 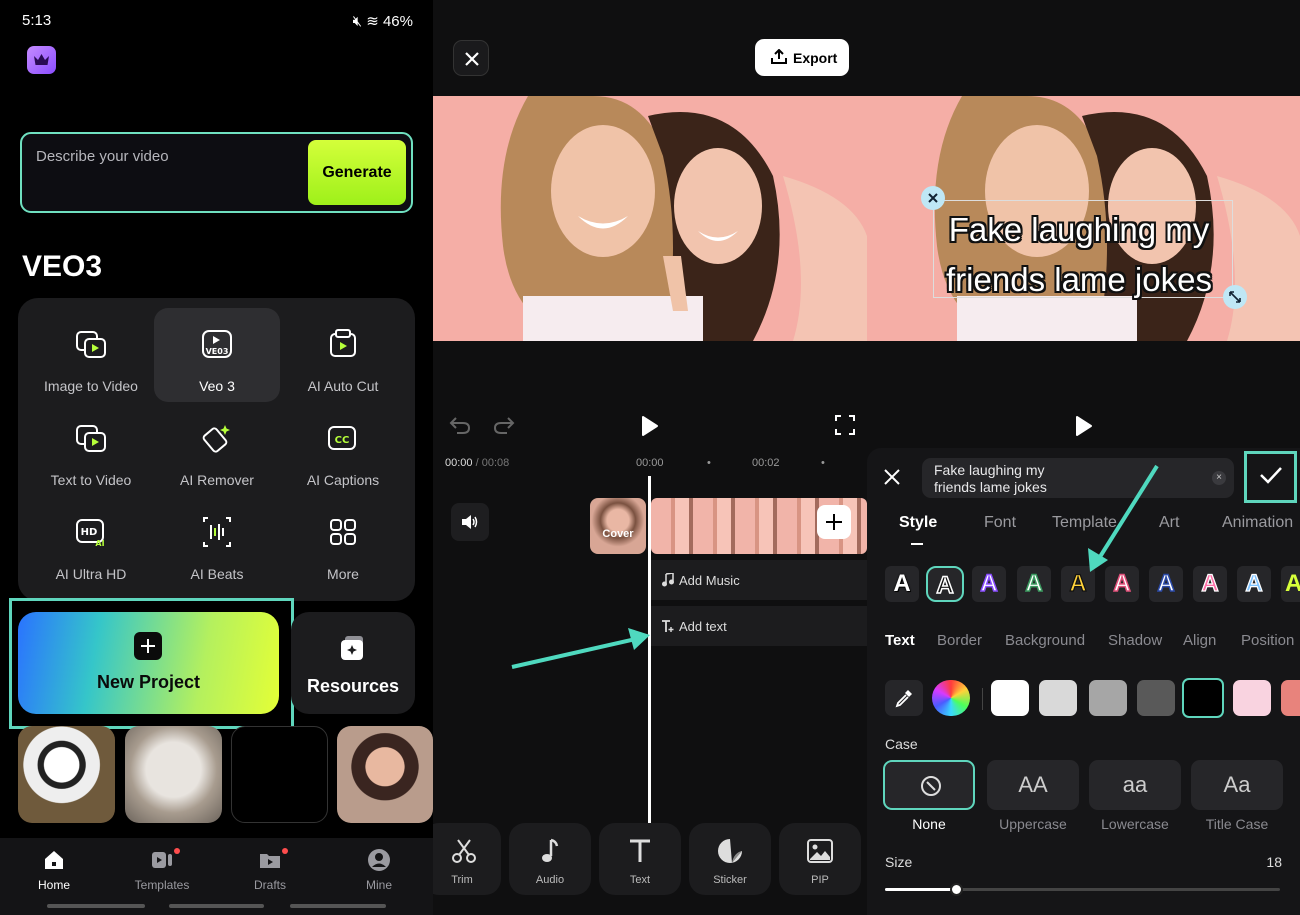 I want to click on case-none-button, so click(x=929, y=785).